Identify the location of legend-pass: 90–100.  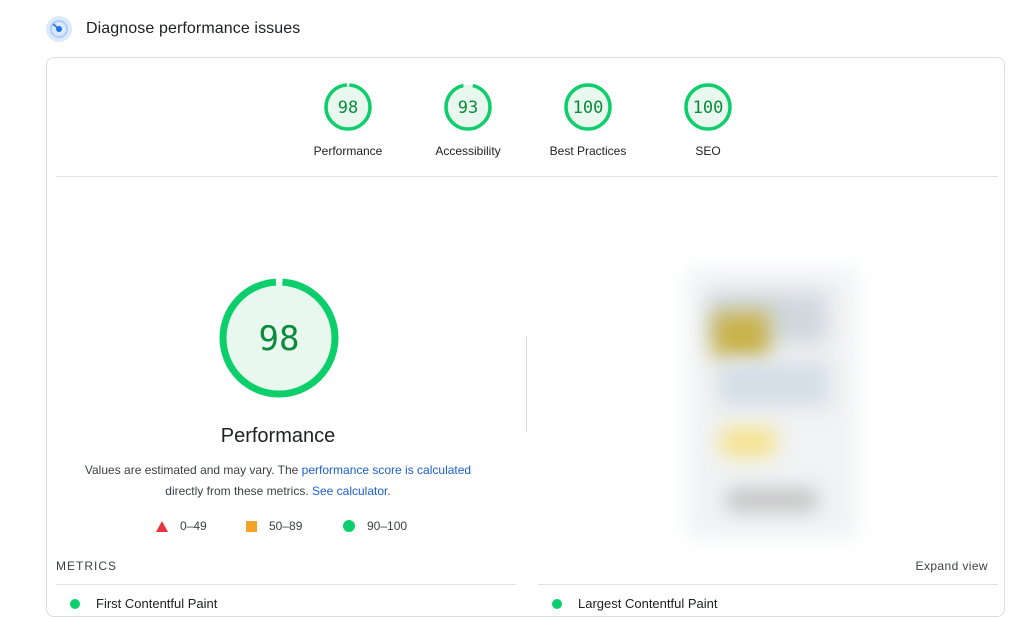
(375, 526).